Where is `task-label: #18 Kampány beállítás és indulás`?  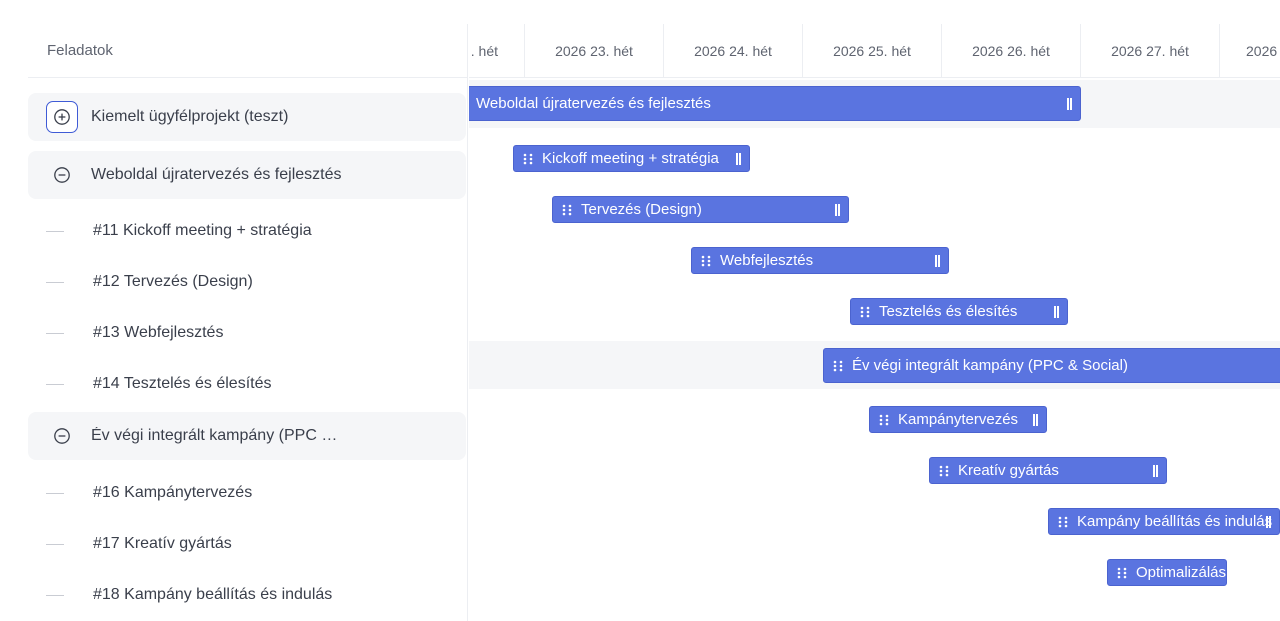
task-label: #18 Kampány beállítás és indulás is located at coordinates (213, 594).